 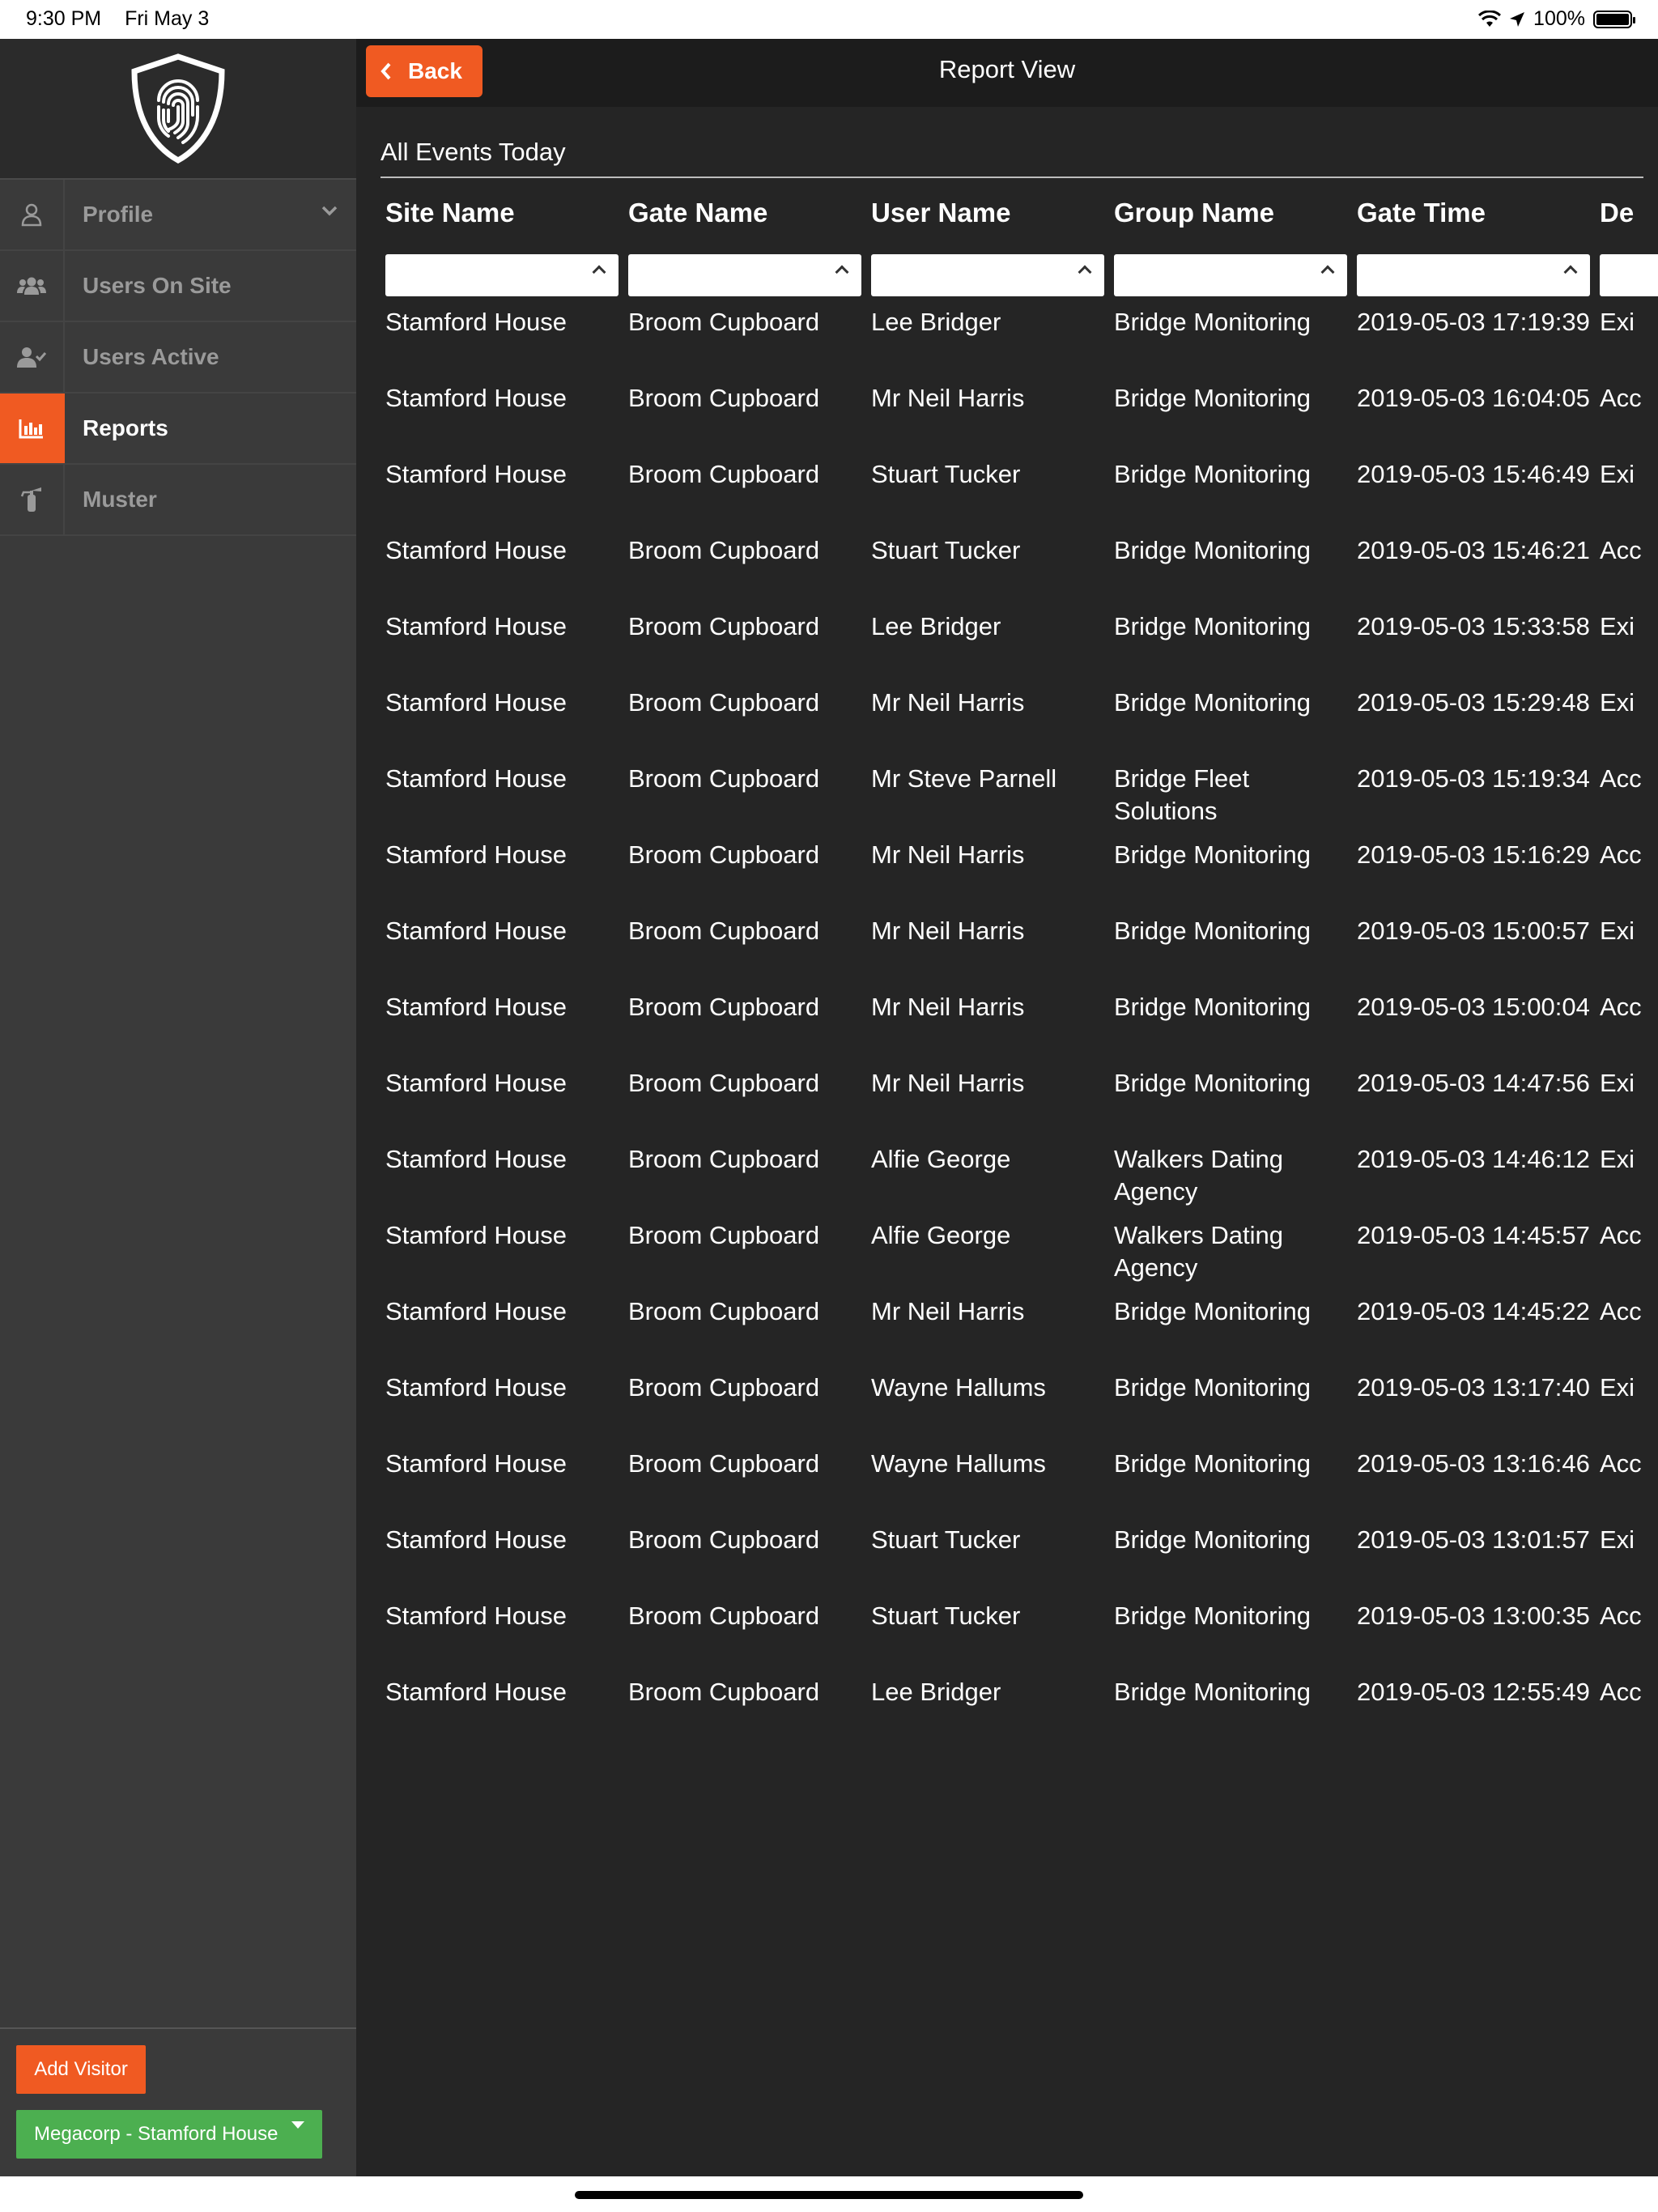 I want to click on filter-row, so click(x=1021, y=278).